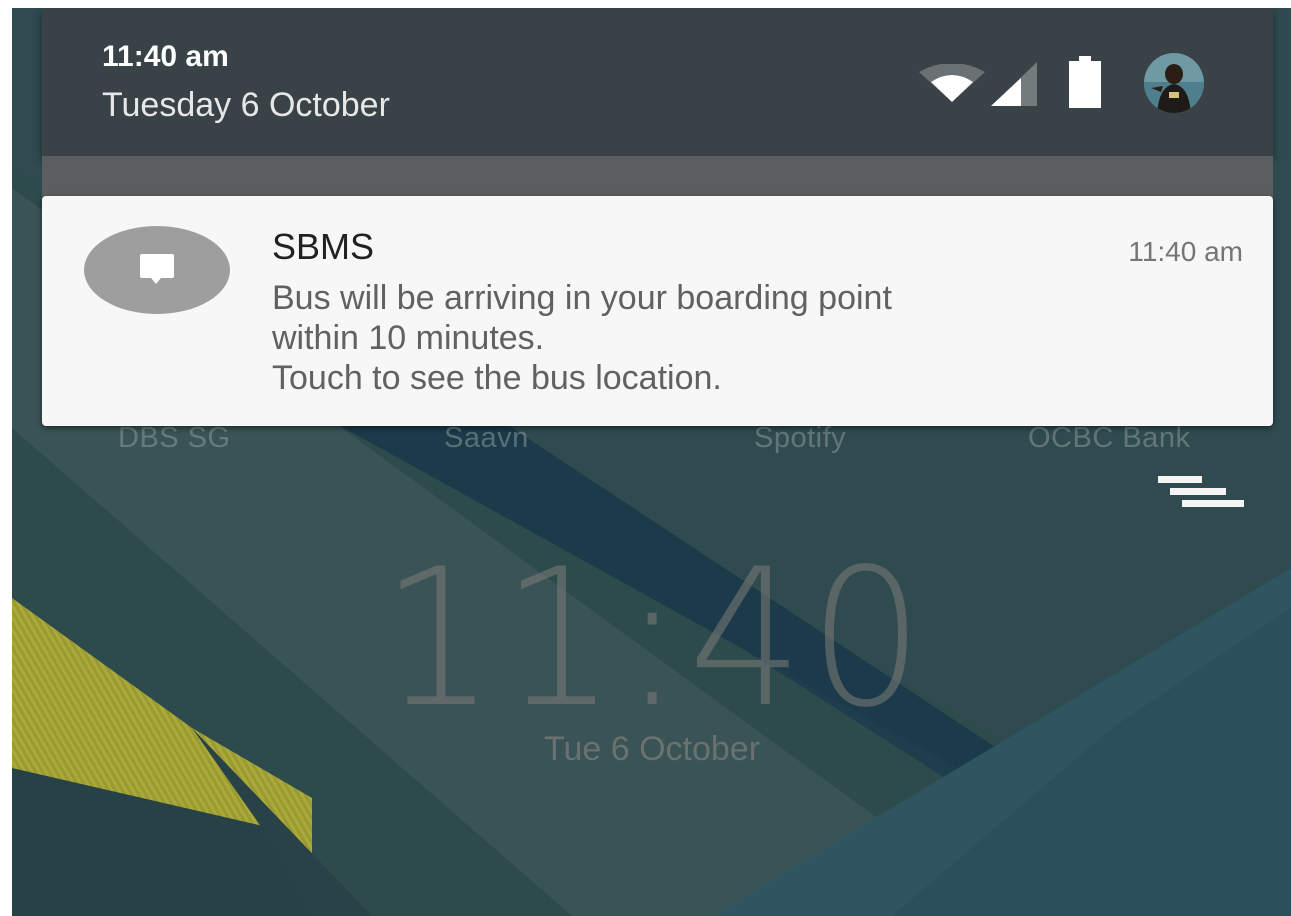 Image resolution: width=1291 pixels, height=916 pixels. What do you see at coordinates (655, 638) in the screenshot?
I see `lockscreen-clock: 11:40` at bounding box center [655, 638].